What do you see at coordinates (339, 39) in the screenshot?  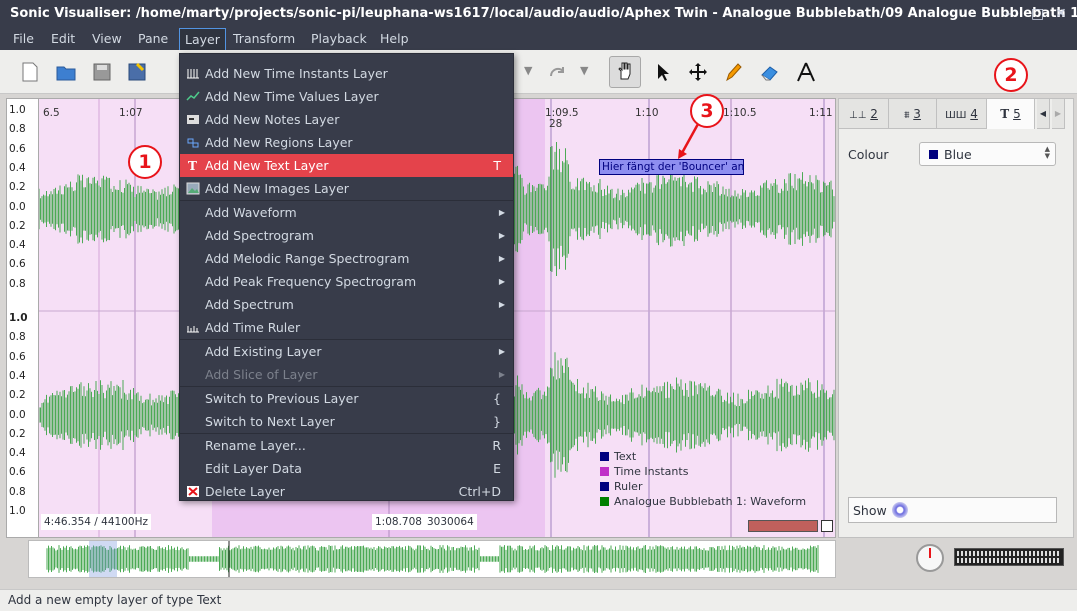 I see `menu-playback: Playback` at bounding box center [339, 39].